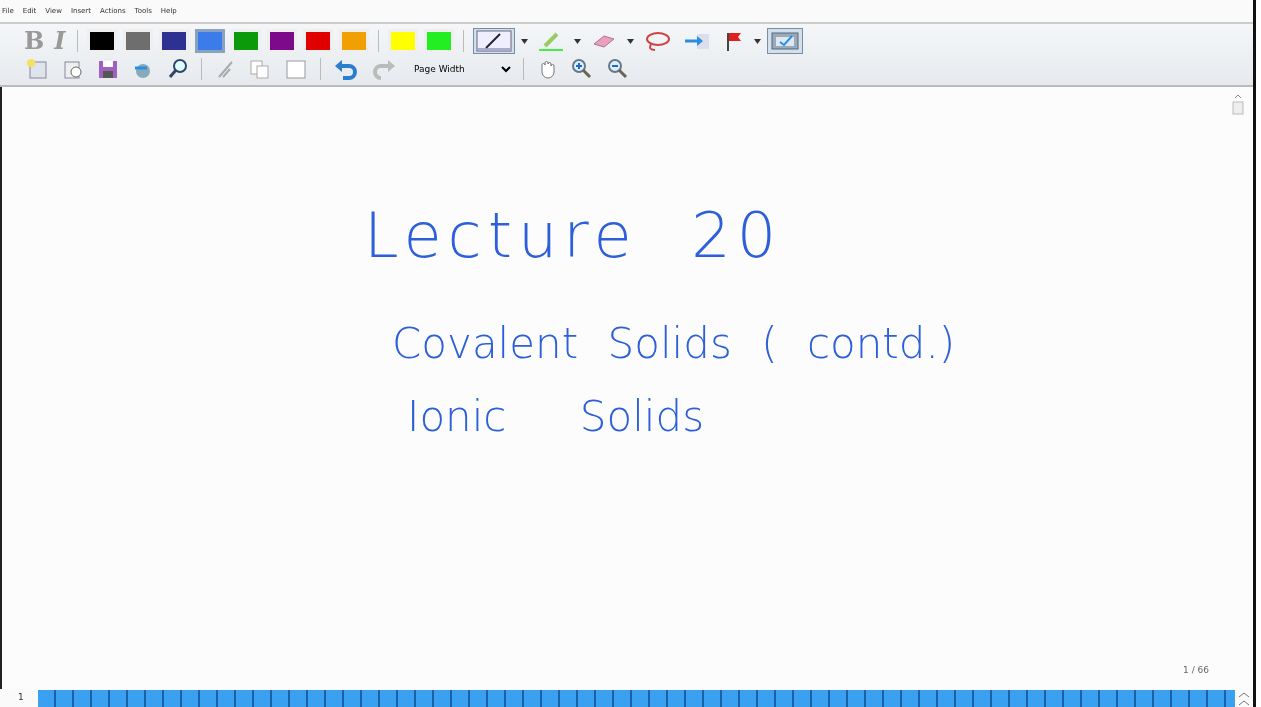 This screenshot has width=1261, height=707. What do you see at coordinates (674, 344) in the screenshot?
I see `handwritten-text: Covalent Solids ( contd.)` at bounding box center [674, 344].